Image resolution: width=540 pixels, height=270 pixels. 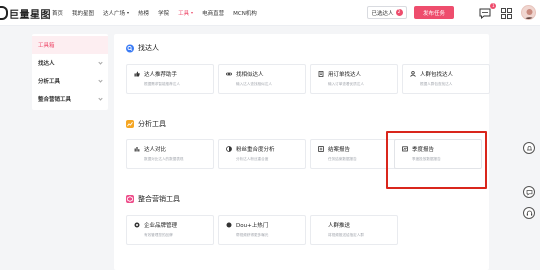 I want to click on tool-card-dou-plus: Dou+上热门 帮视频获得更多曝光, so click(x=262, y=230).